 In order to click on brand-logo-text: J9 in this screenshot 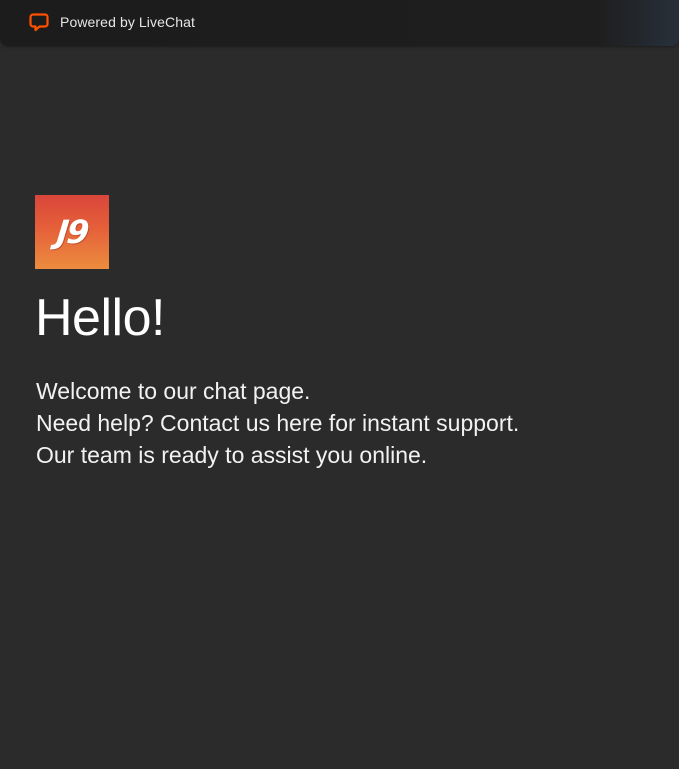, I will do `click(72, 232)`.